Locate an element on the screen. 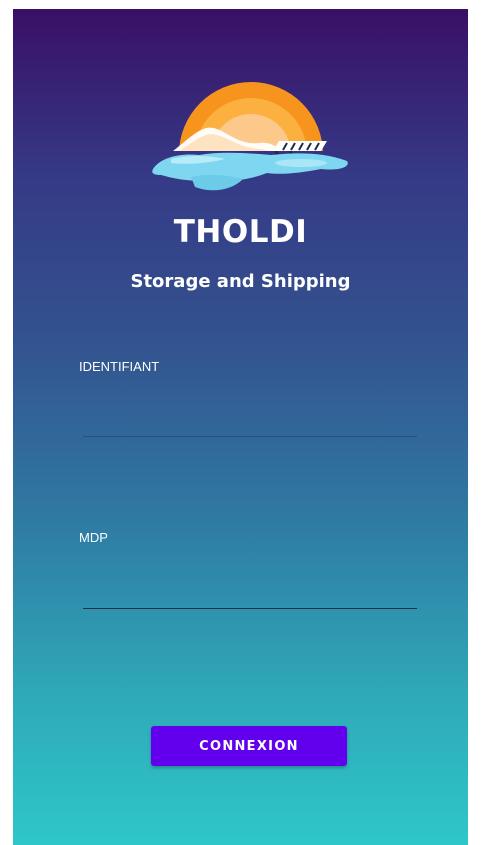 This screenshot has width=481, height=845. sunset-dock-logo-icon is located at coordinates (251, 141).